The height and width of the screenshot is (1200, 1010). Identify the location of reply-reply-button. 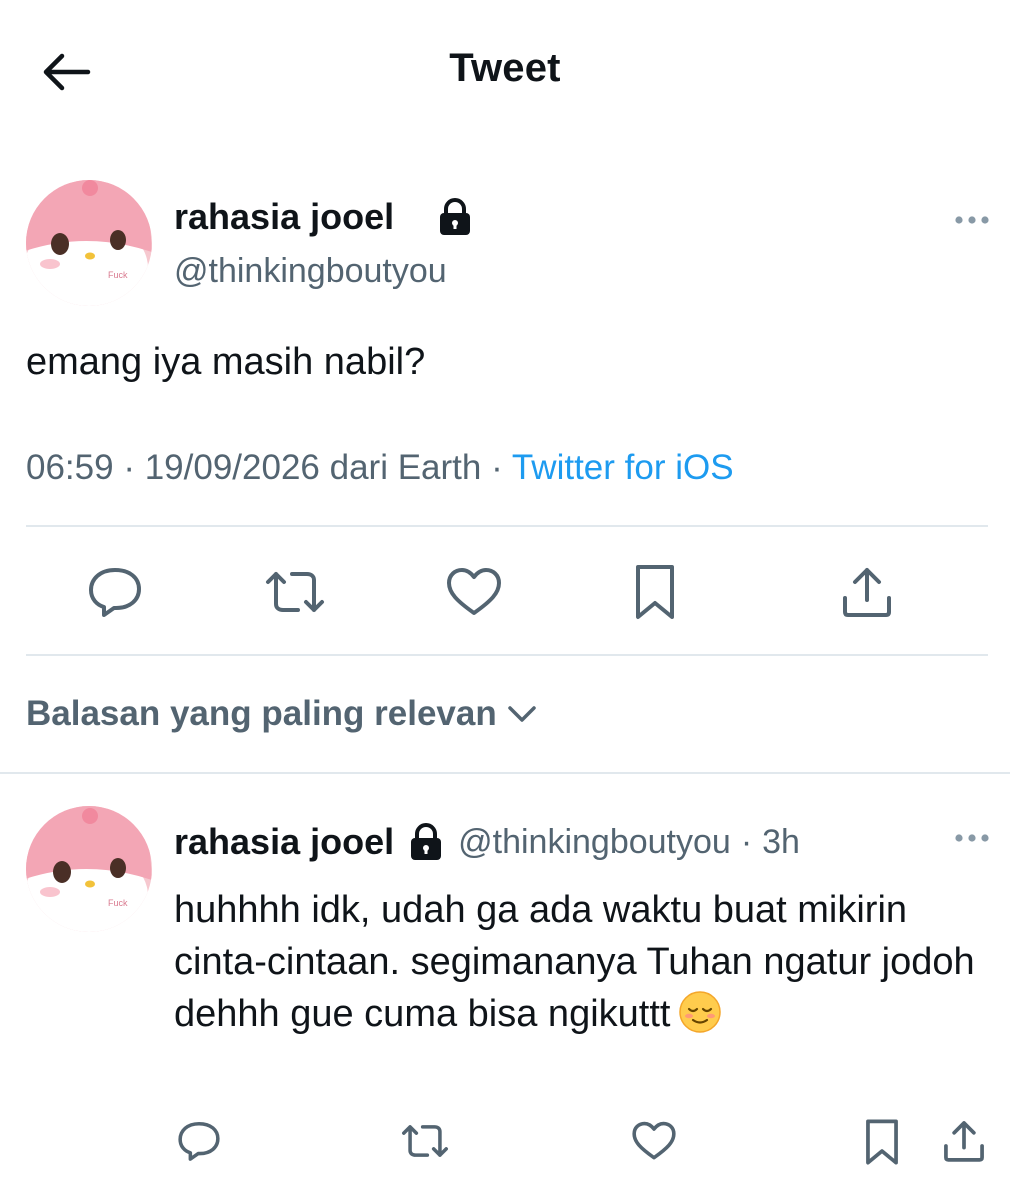
(199, 1141).